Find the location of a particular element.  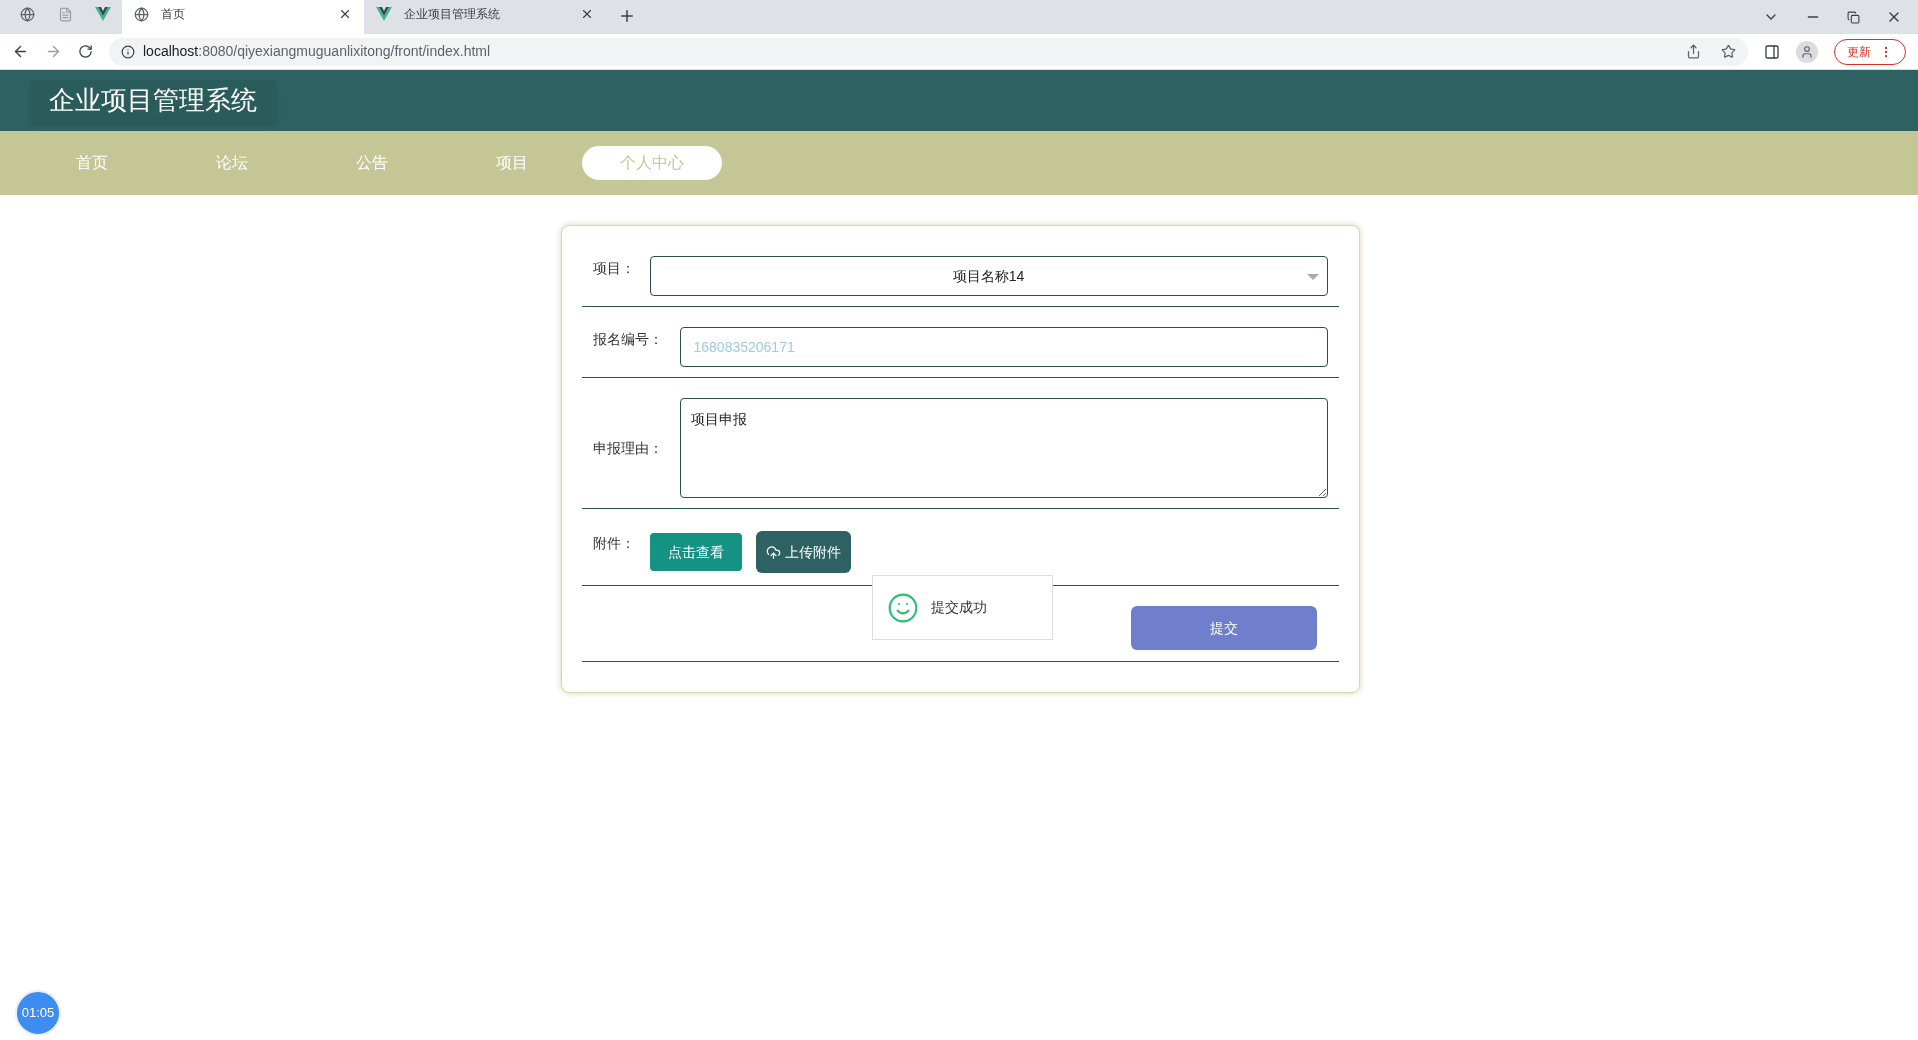

dropdown-caret-icon is located at coordinates (1312, 277).